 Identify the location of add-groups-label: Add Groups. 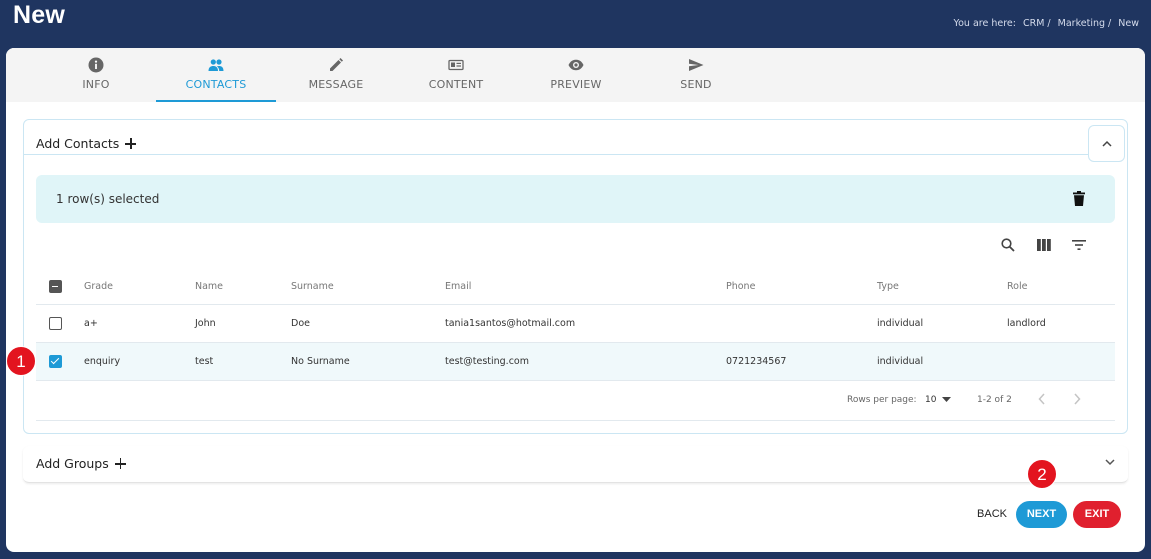
(72, 463).